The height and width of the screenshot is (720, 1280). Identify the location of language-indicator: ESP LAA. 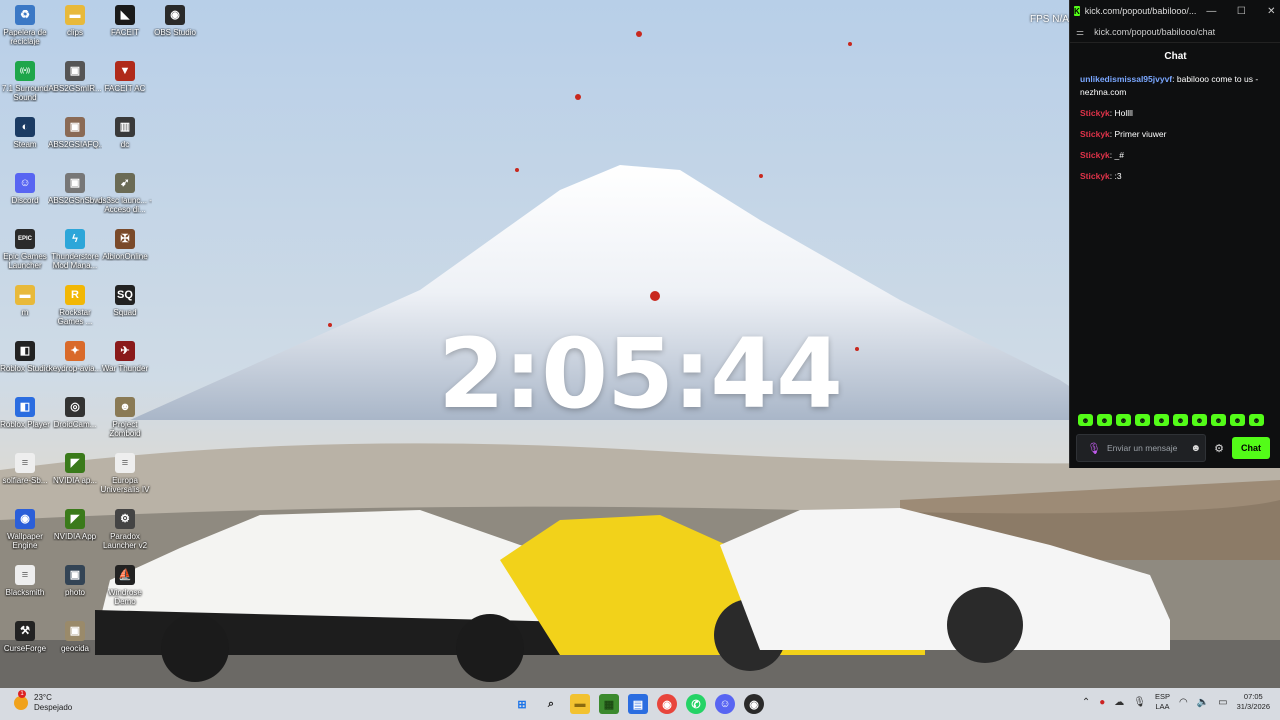
(1162, 702).